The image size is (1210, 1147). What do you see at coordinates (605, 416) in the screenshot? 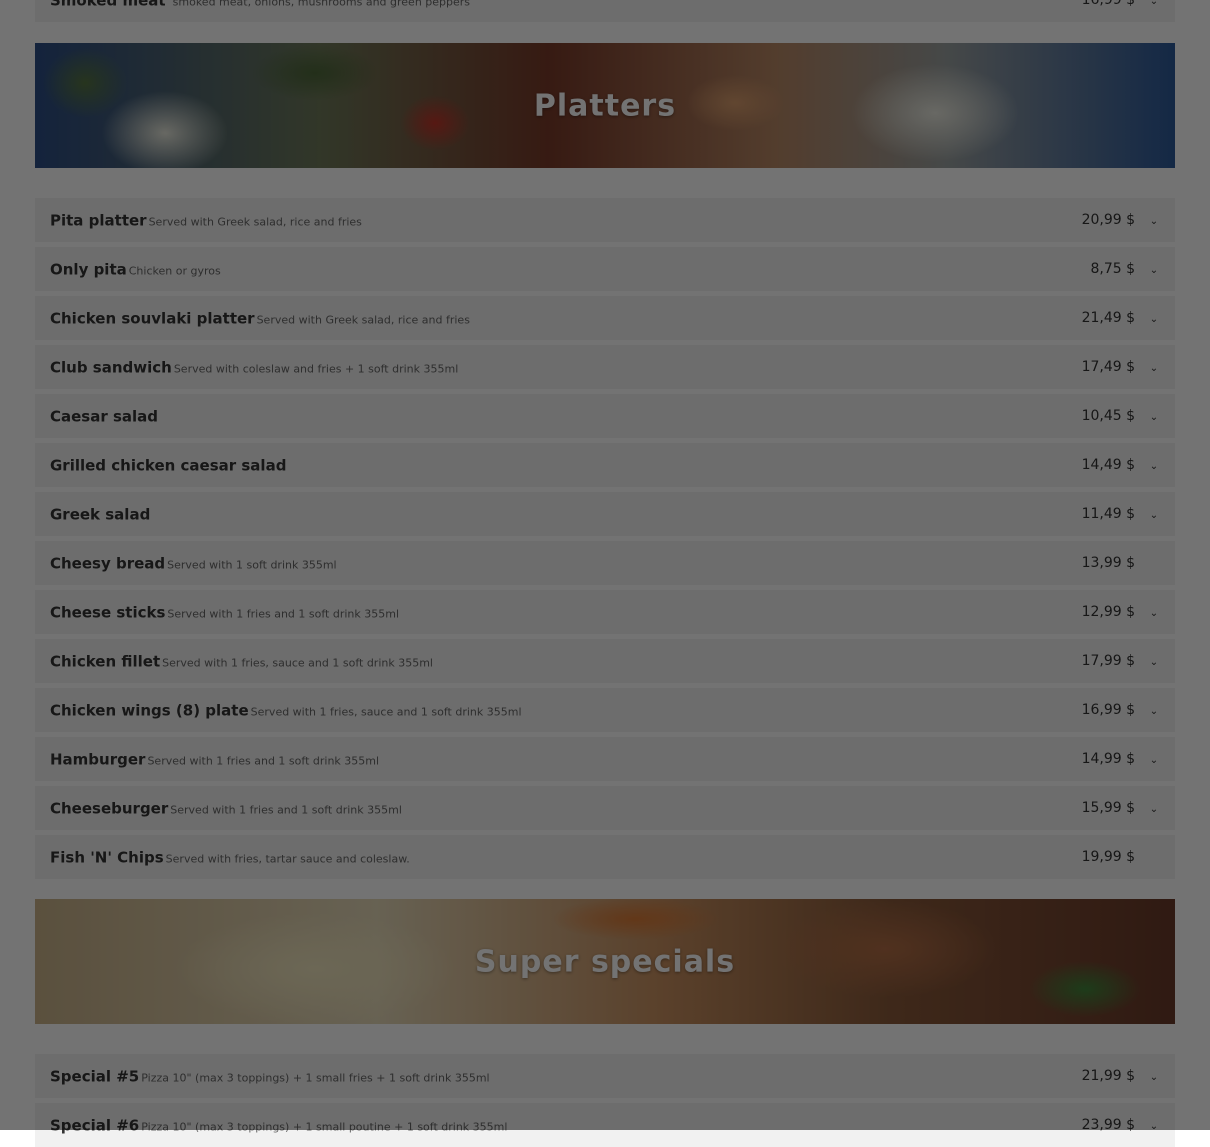
I see `menu-item-caesar-salad: Caesar salad 10,45 $ ⌄` at bounding box center [605, 416].